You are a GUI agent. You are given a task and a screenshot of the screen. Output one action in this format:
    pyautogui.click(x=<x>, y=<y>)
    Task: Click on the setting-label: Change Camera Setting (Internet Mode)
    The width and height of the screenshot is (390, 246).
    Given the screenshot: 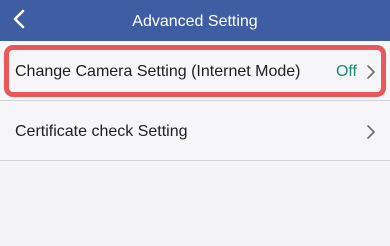 What is the action you would take?
    pyautogui.click(x=158, y=71)
    